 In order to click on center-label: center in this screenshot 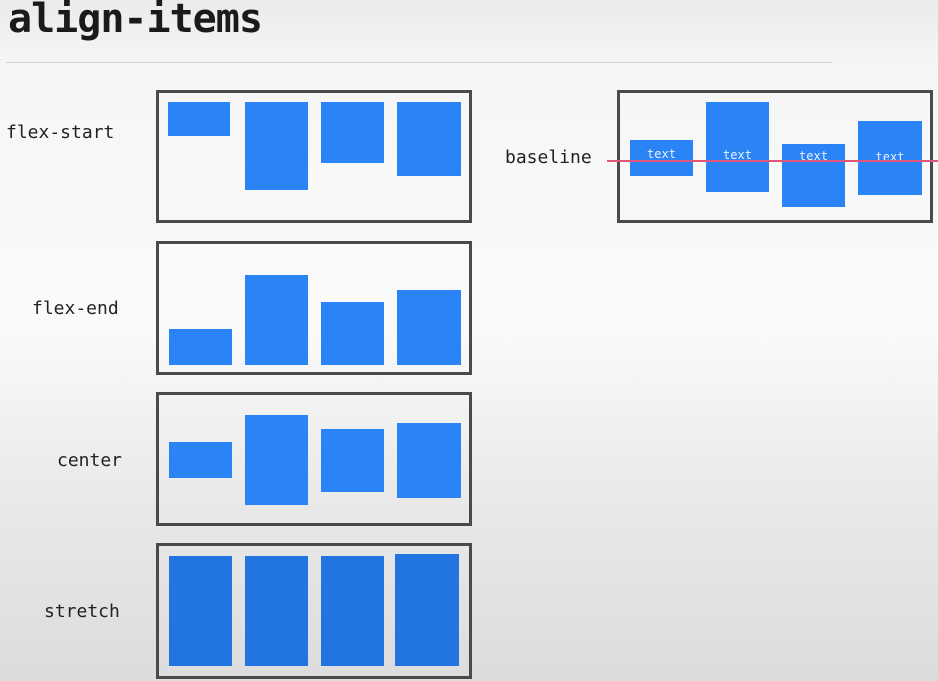, I will do `click(90, 460)`.